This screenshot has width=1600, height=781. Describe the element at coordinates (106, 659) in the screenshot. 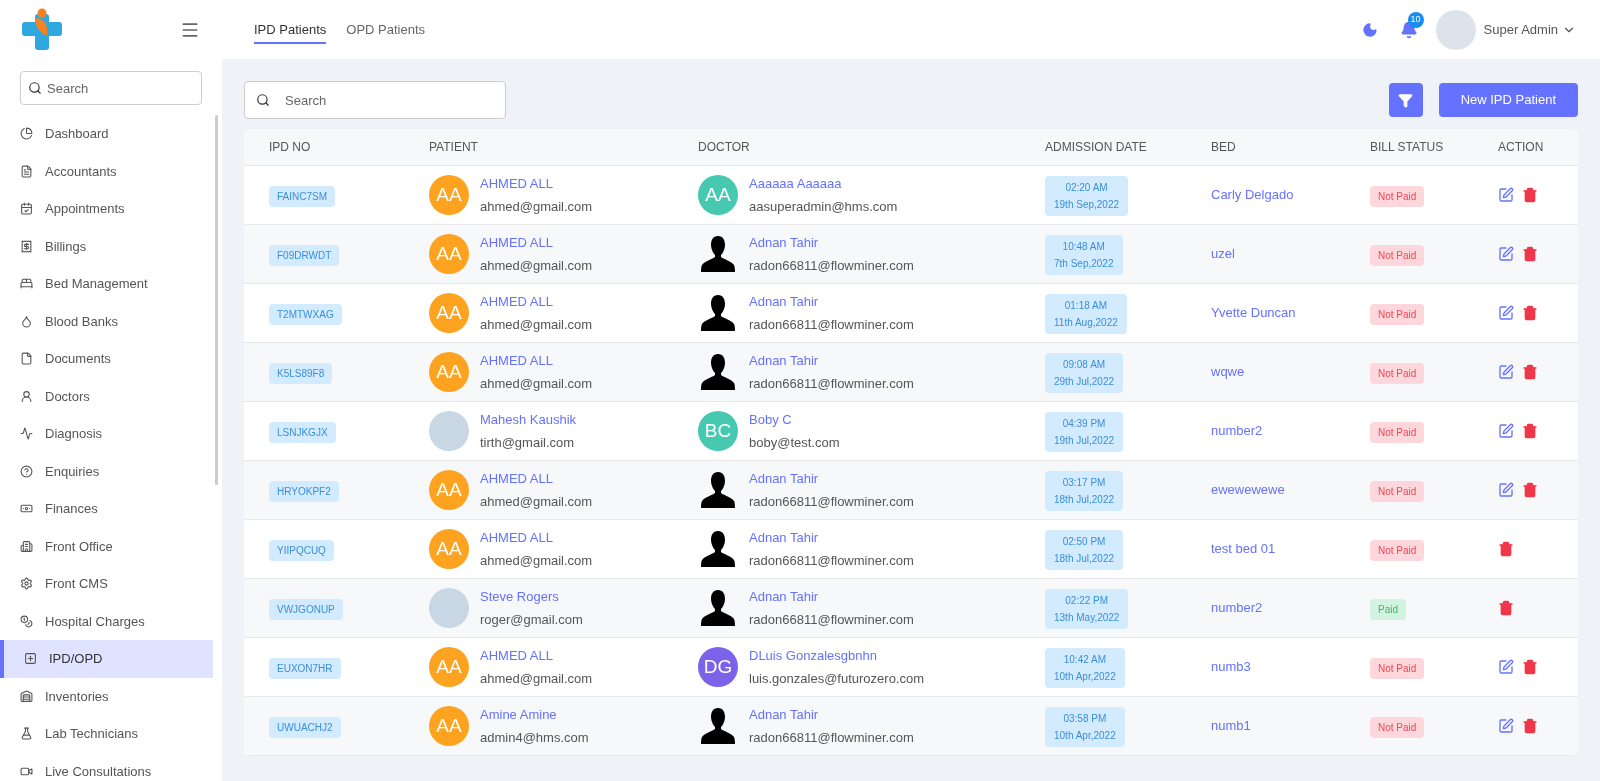

I see `sidebar-item: IPD/OPD` at that location.